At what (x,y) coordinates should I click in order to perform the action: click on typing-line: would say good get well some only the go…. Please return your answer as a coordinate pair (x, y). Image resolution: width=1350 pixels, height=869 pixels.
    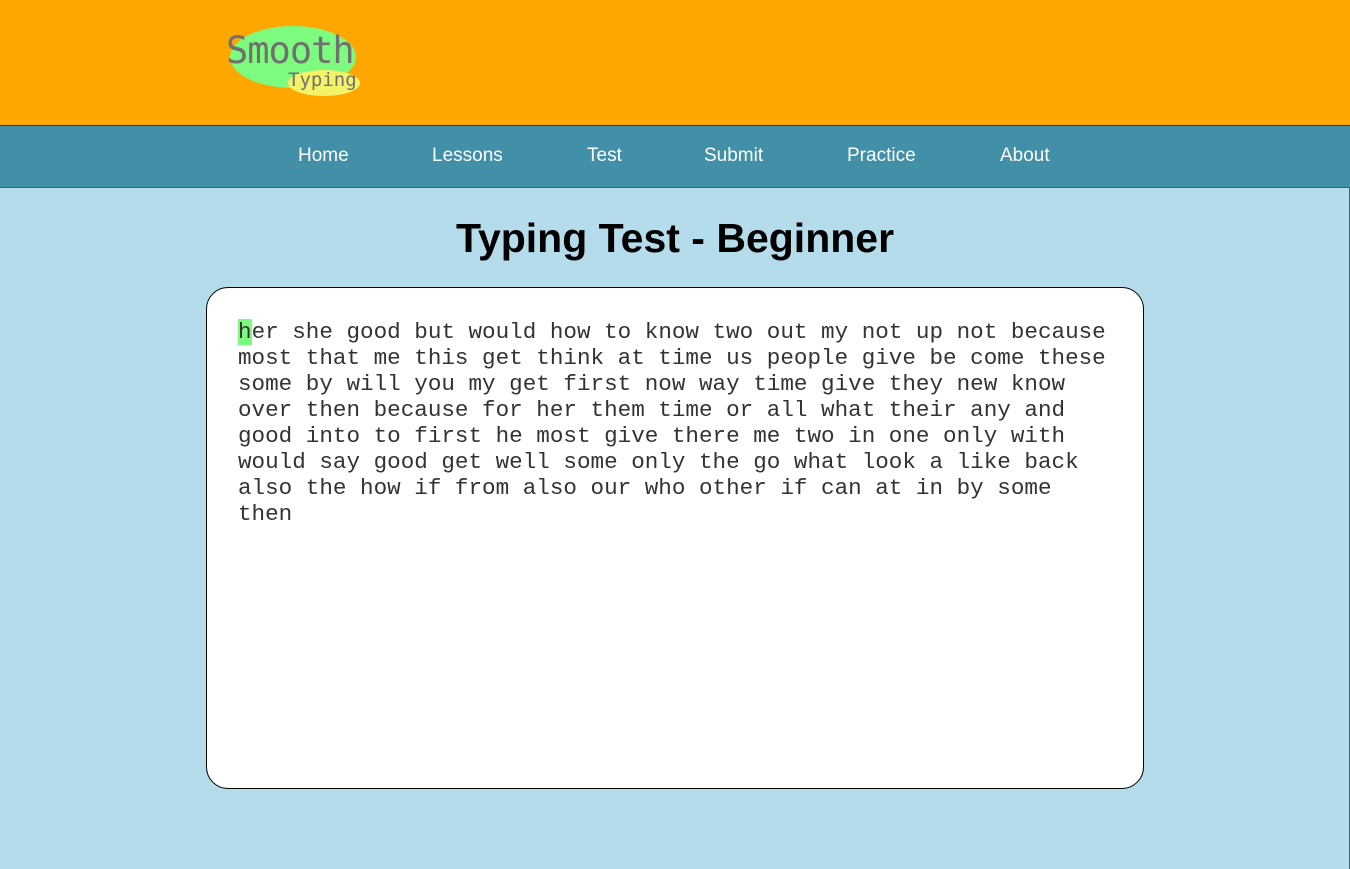
    Looking at the image, I should click on (658, 462).